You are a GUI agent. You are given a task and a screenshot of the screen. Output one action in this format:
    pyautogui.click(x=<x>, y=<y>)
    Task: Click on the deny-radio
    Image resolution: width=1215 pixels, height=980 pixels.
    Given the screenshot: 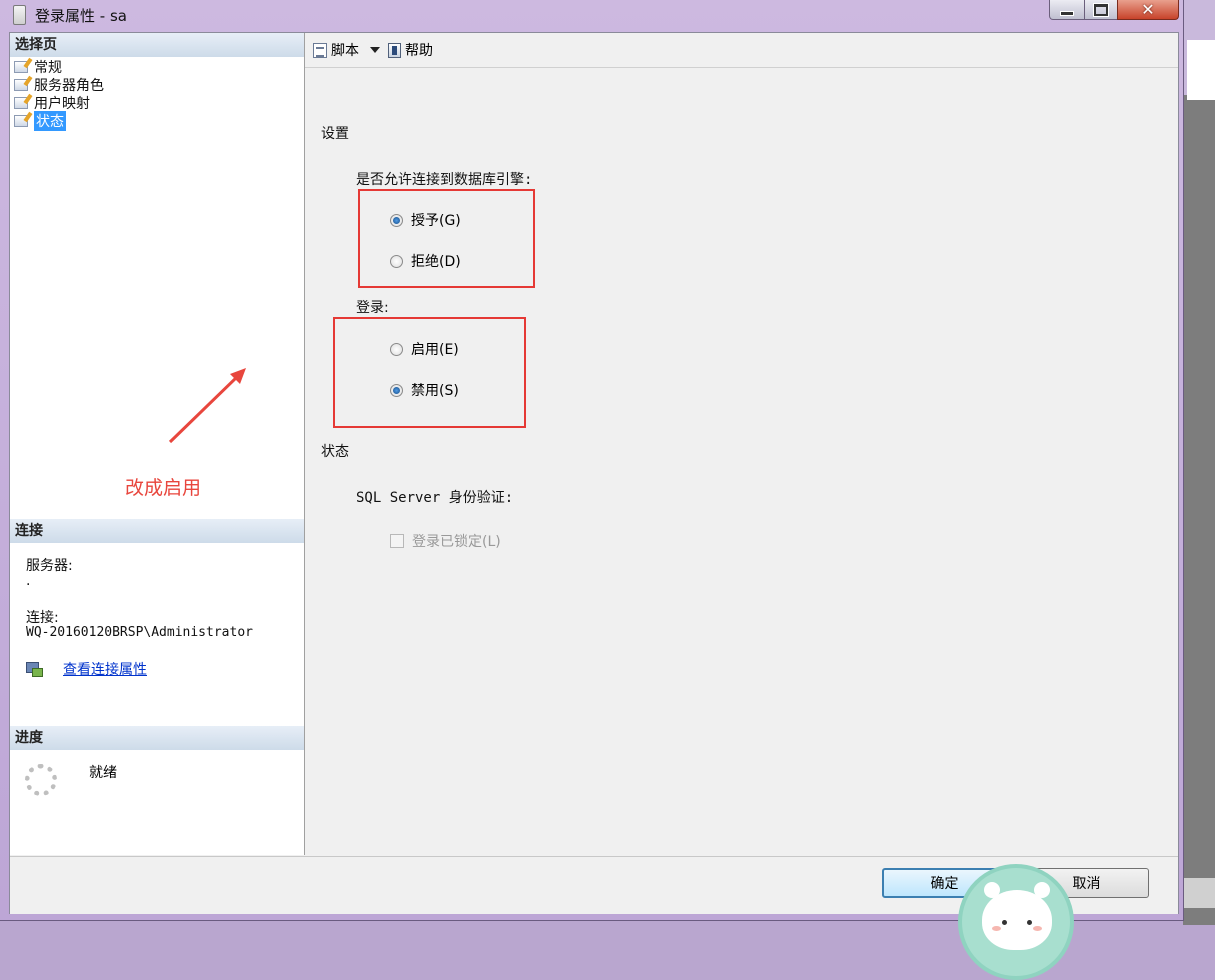 What is the action you would take?
    pyautogui.click(x=396, y=261)
    